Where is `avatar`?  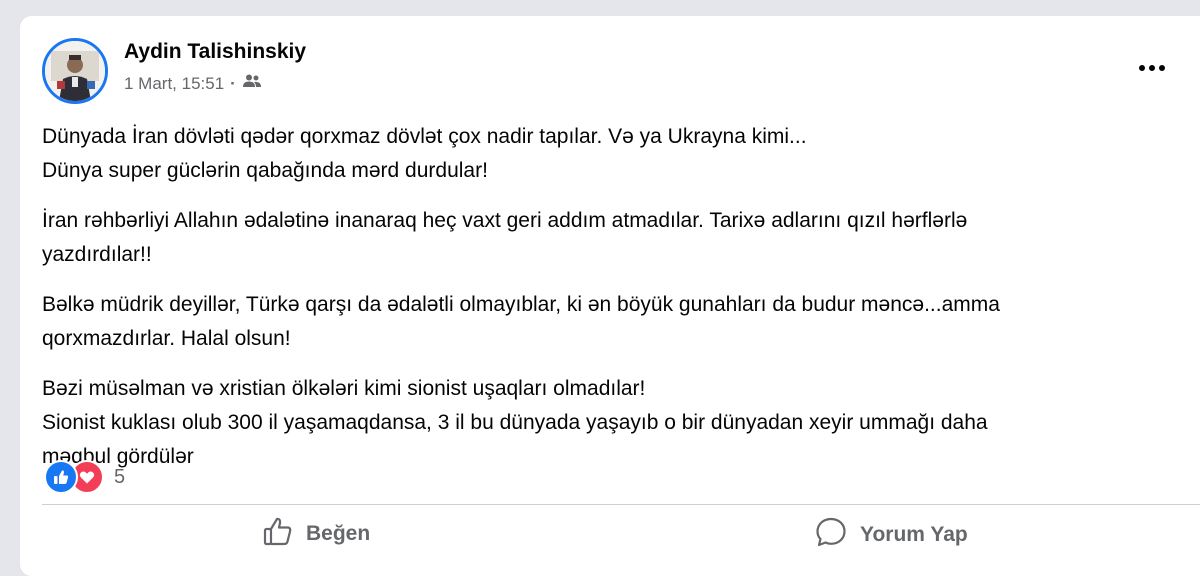
avatar is located at coordinates (75, 71).